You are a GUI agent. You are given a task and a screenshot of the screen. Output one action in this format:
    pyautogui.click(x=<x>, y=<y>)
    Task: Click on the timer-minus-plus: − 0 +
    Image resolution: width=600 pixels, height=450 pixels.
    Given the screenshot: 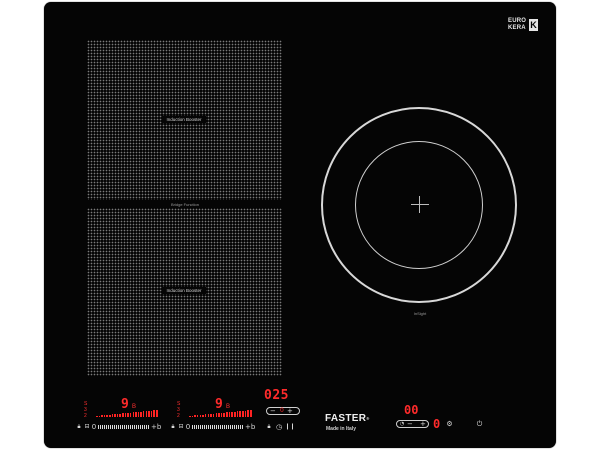 What is the action you would take?
    pyautogui.click(x=283, y=411)
    